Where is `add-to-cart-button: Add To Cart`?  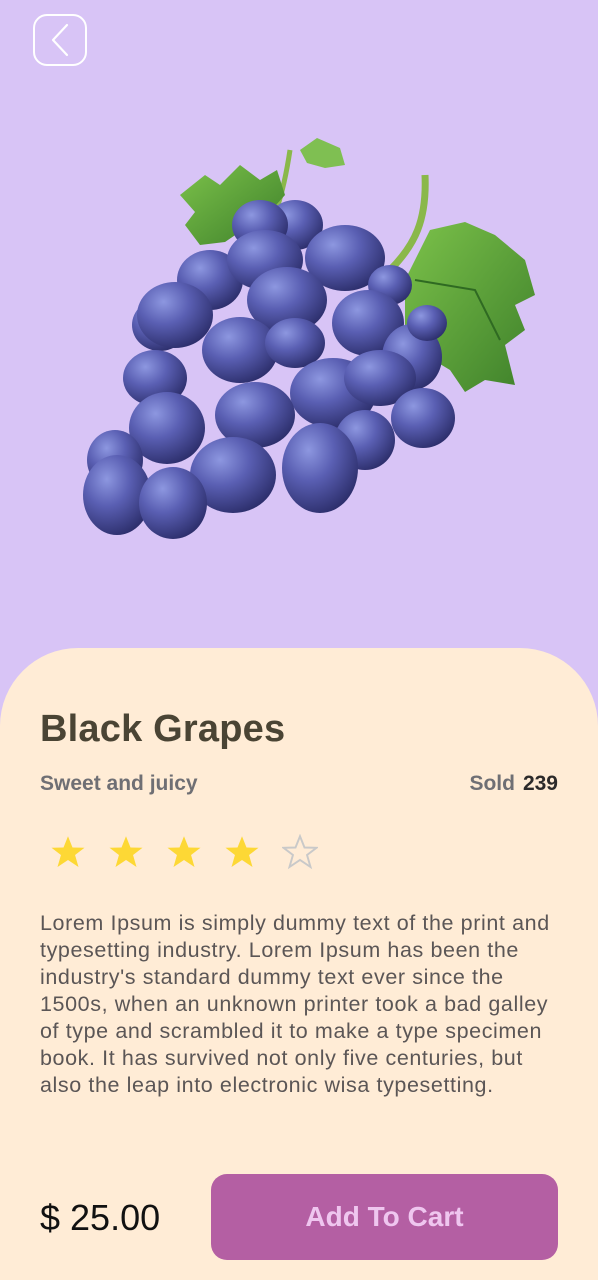
add-to-cart-button: Add To Cart is located at coordinates (384, 1217).